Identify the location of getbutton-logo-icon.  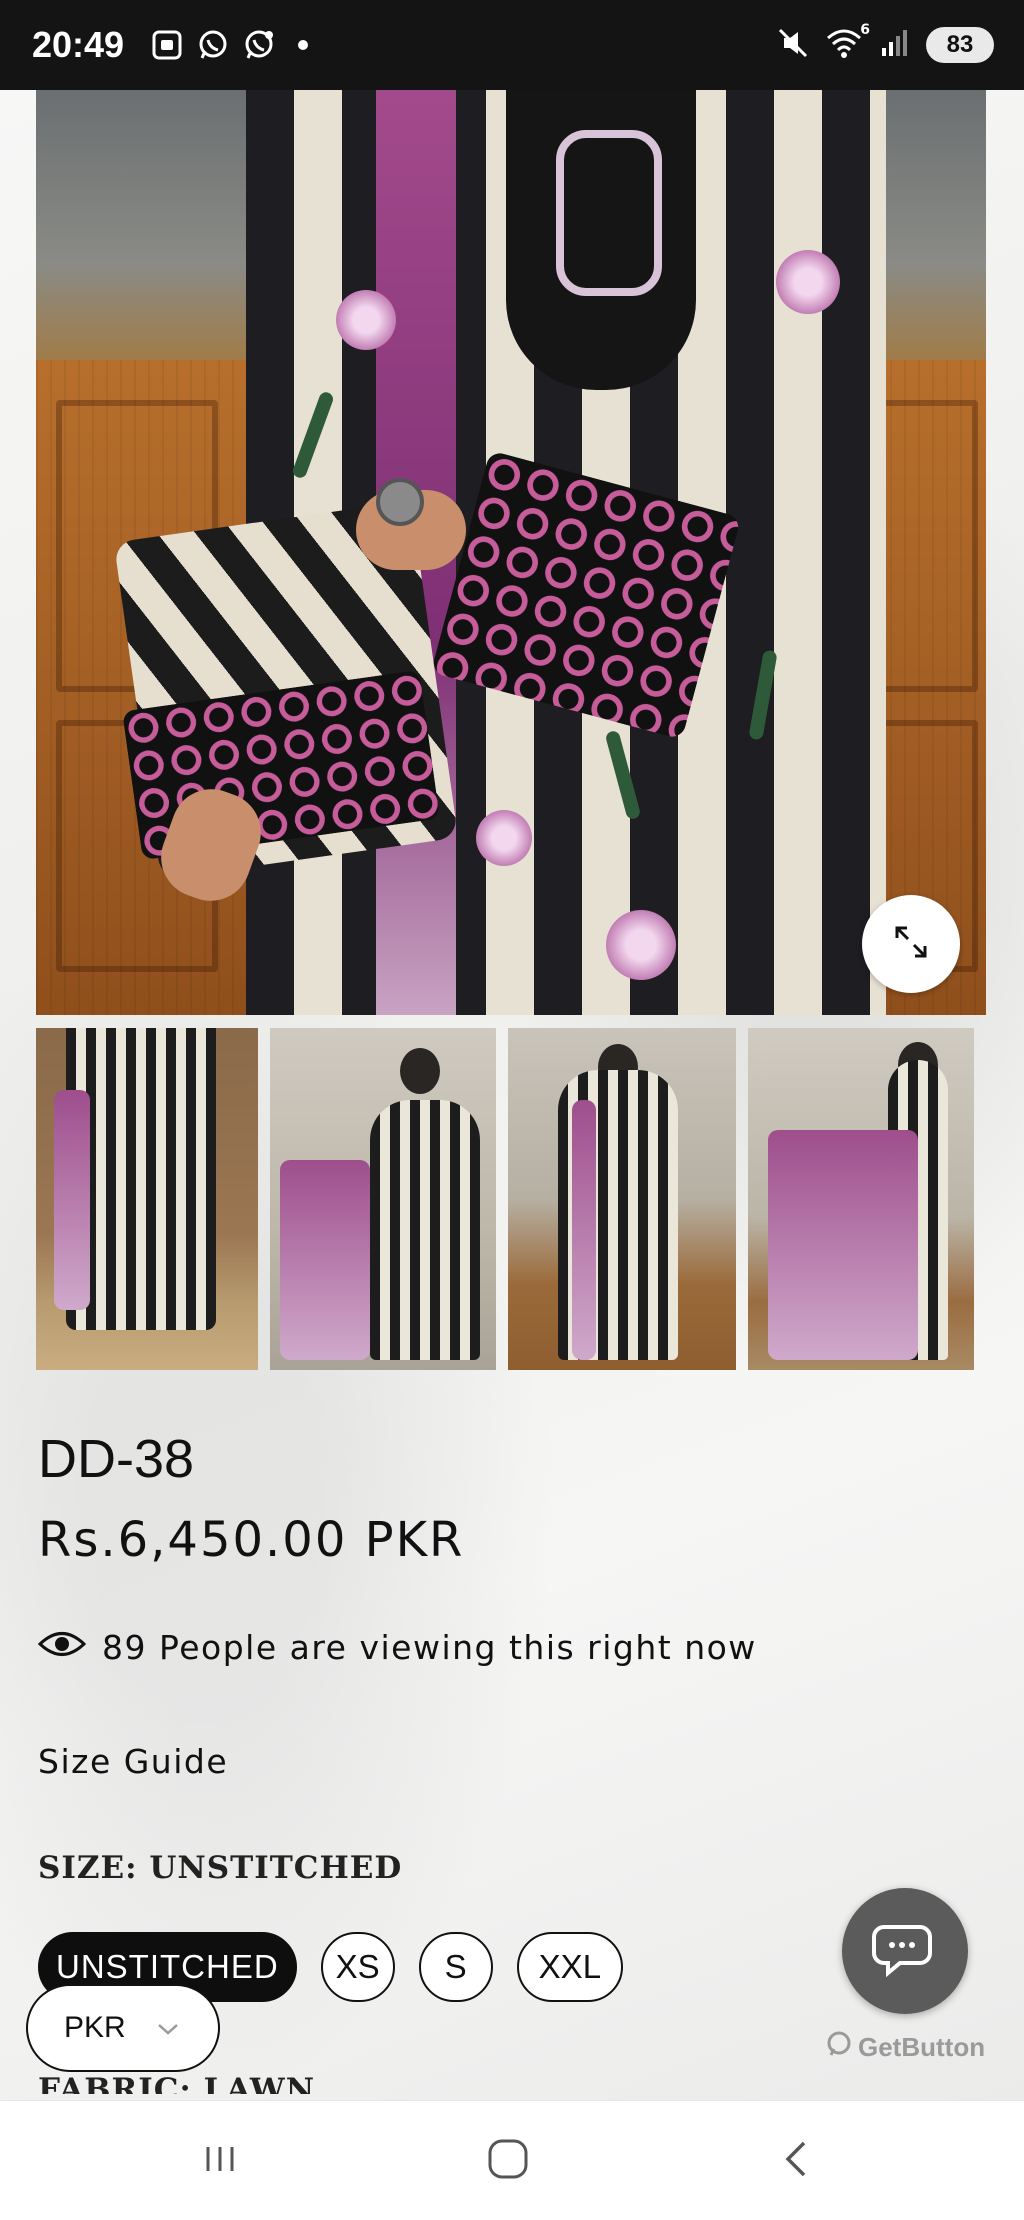
(840, 2047).